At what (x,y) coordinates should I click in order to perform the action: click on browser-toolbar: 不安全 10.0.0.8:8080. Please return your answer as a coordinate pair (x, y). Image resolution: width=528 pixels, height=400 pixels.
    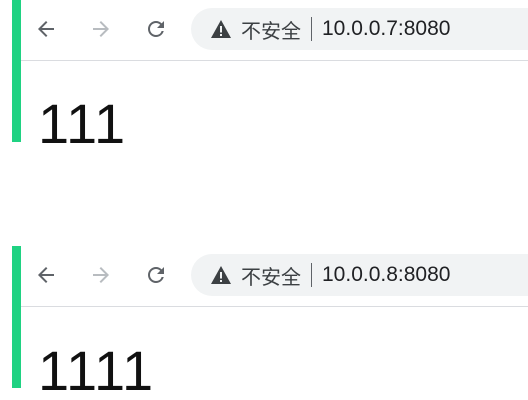
    Looking at the image, I should click on (274, 276).